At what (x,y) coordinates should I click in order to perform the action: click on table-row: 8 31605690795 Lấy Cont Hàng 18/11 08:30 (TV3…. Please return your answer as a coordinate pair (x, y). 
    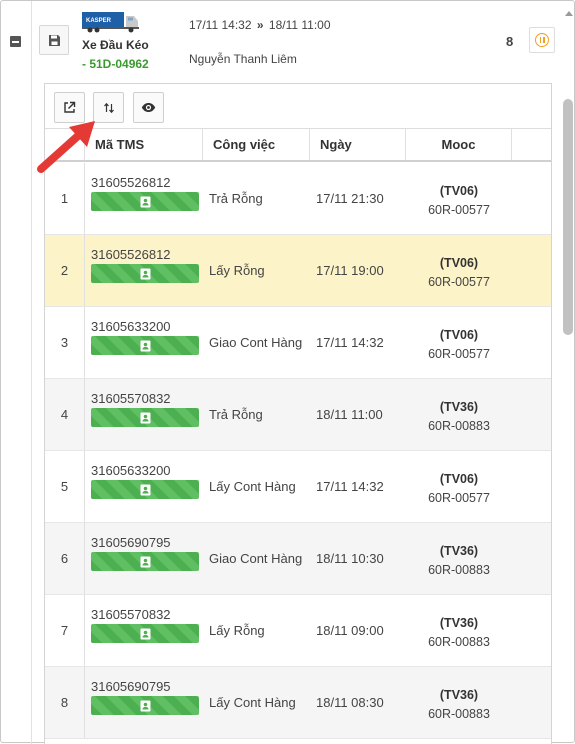
    Looking at the image, I should click on (298, 703).